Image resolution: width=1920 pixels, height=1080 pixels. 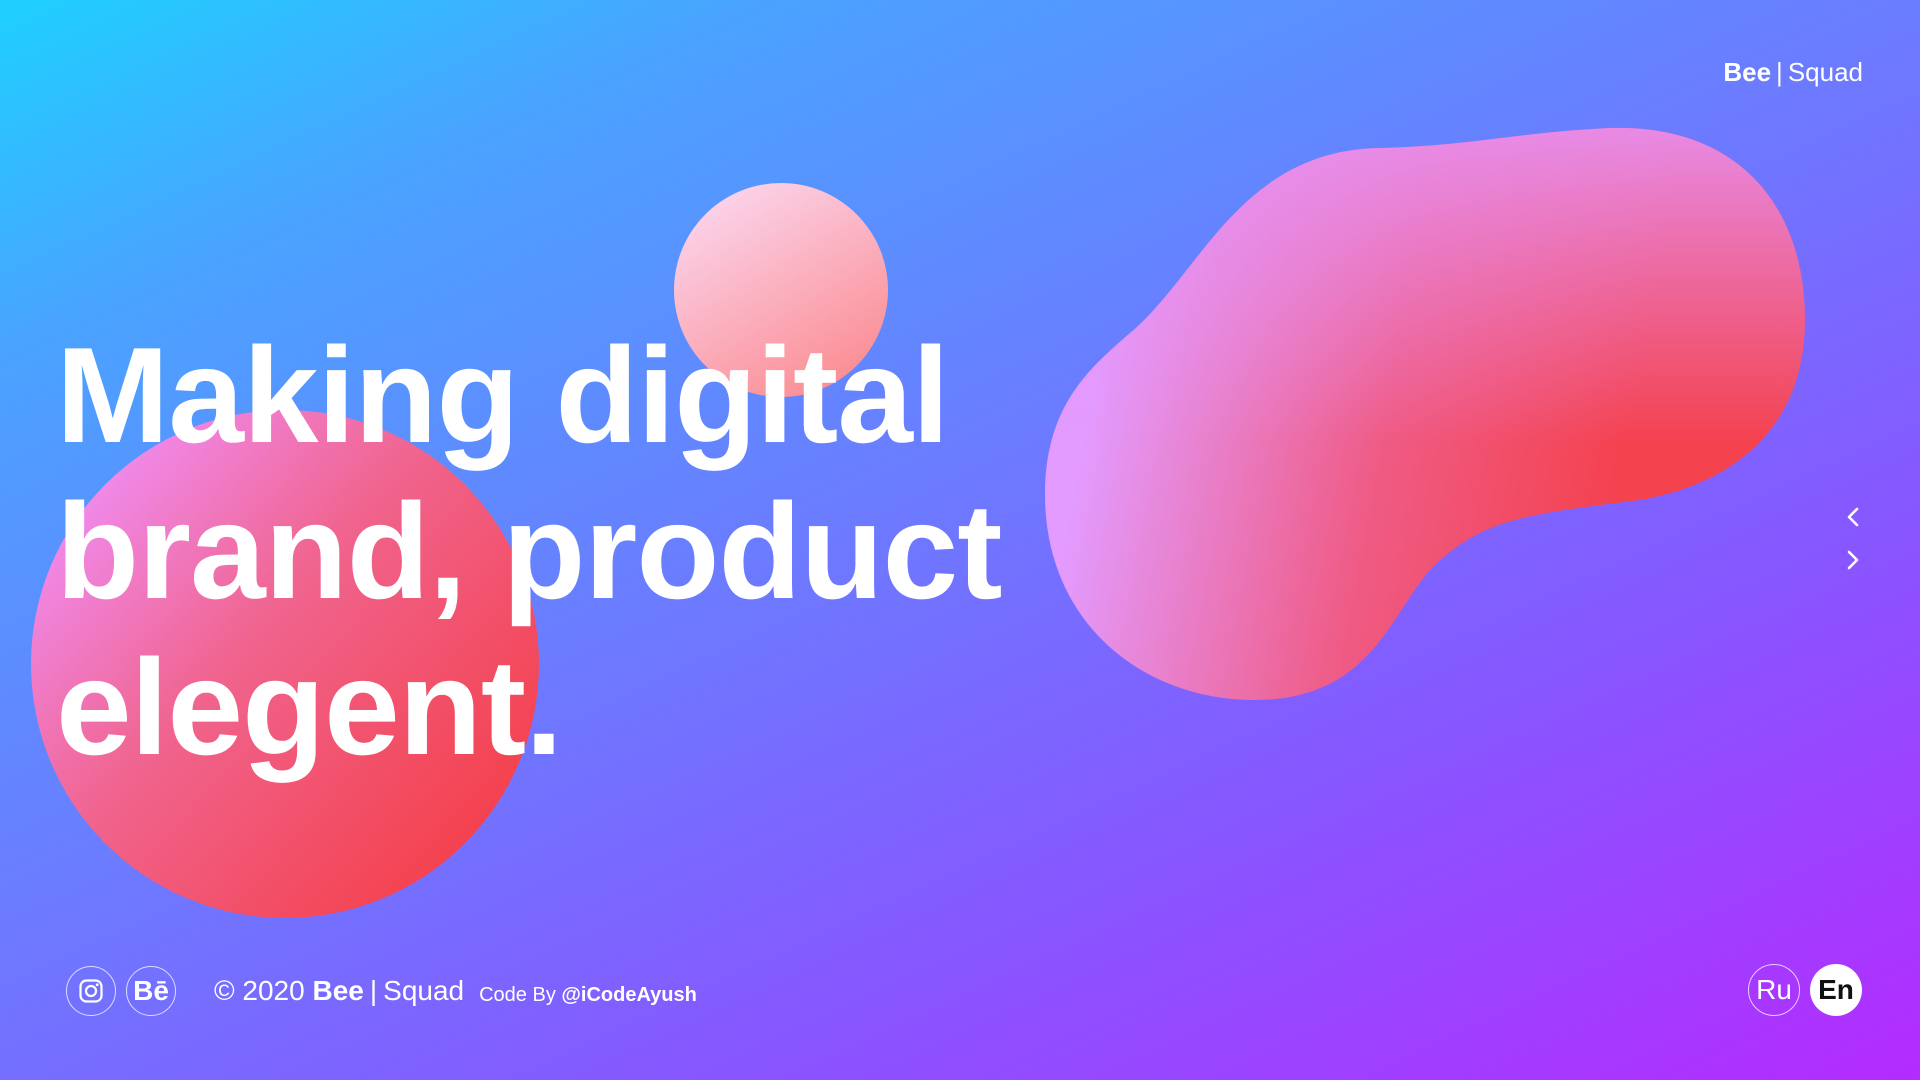 I want to click on copyright-brand-strong: Bee, so click(x=338, y=990).